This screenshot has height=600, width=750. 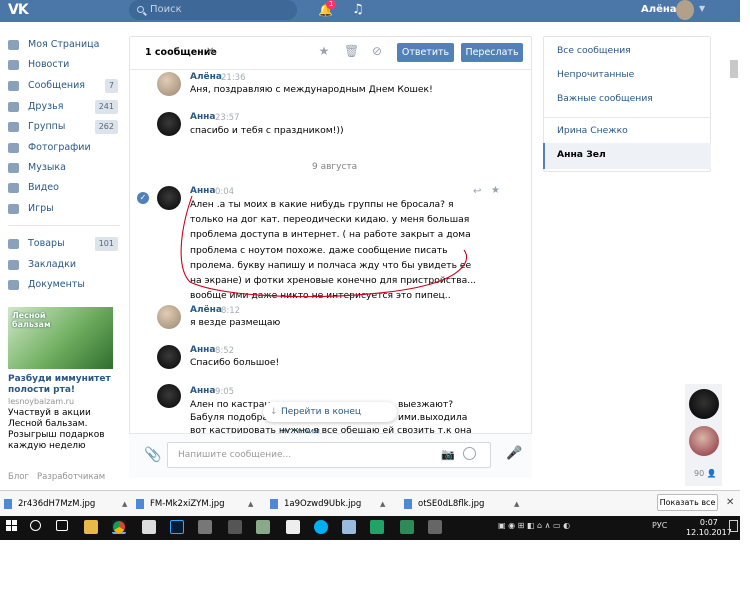 What do you see at coordinates (64, 65) in the screenshot?
I see `nav-item-news: Новости` at bounding box center [64, 65].